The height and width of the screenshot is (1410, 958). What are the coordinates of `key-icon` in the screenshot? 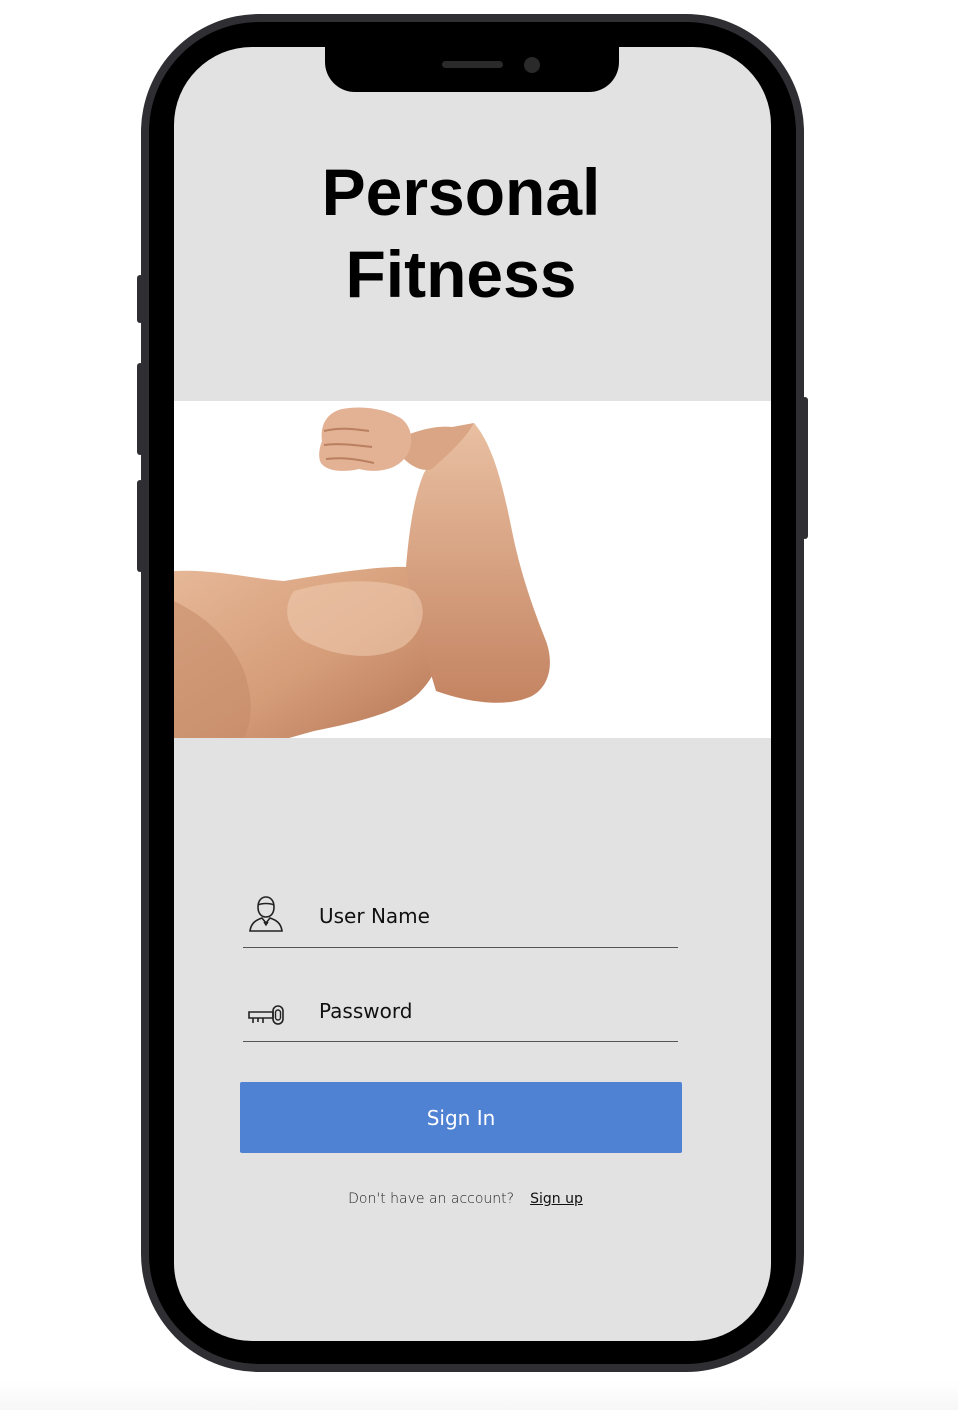 It's located at (266, 1015).